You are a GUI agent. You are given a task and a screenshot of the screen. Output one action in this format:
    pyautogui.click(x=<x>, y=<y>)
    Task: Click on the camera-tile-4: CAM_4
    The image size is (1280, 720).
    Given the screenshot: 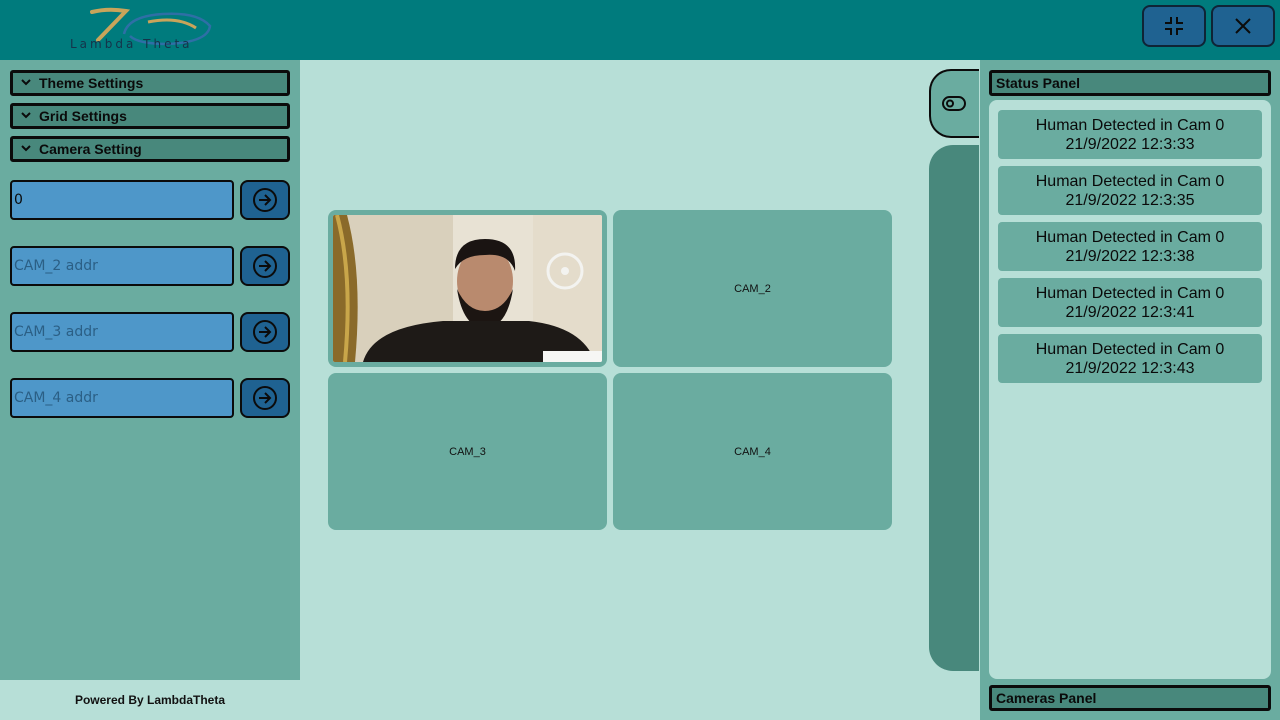 What is the action you would take?
    pyautogui.click(x=752, y=451)
    